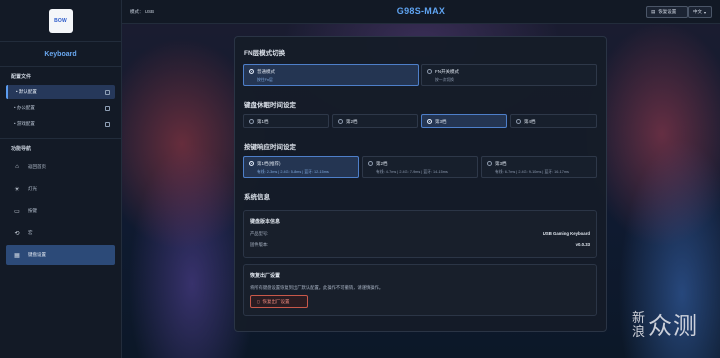 The height and width of the screenshot is (358, 720). Describe the element at coordinates (653, 11) in the screenshot. I see `settings-icon: ▤` at that location.